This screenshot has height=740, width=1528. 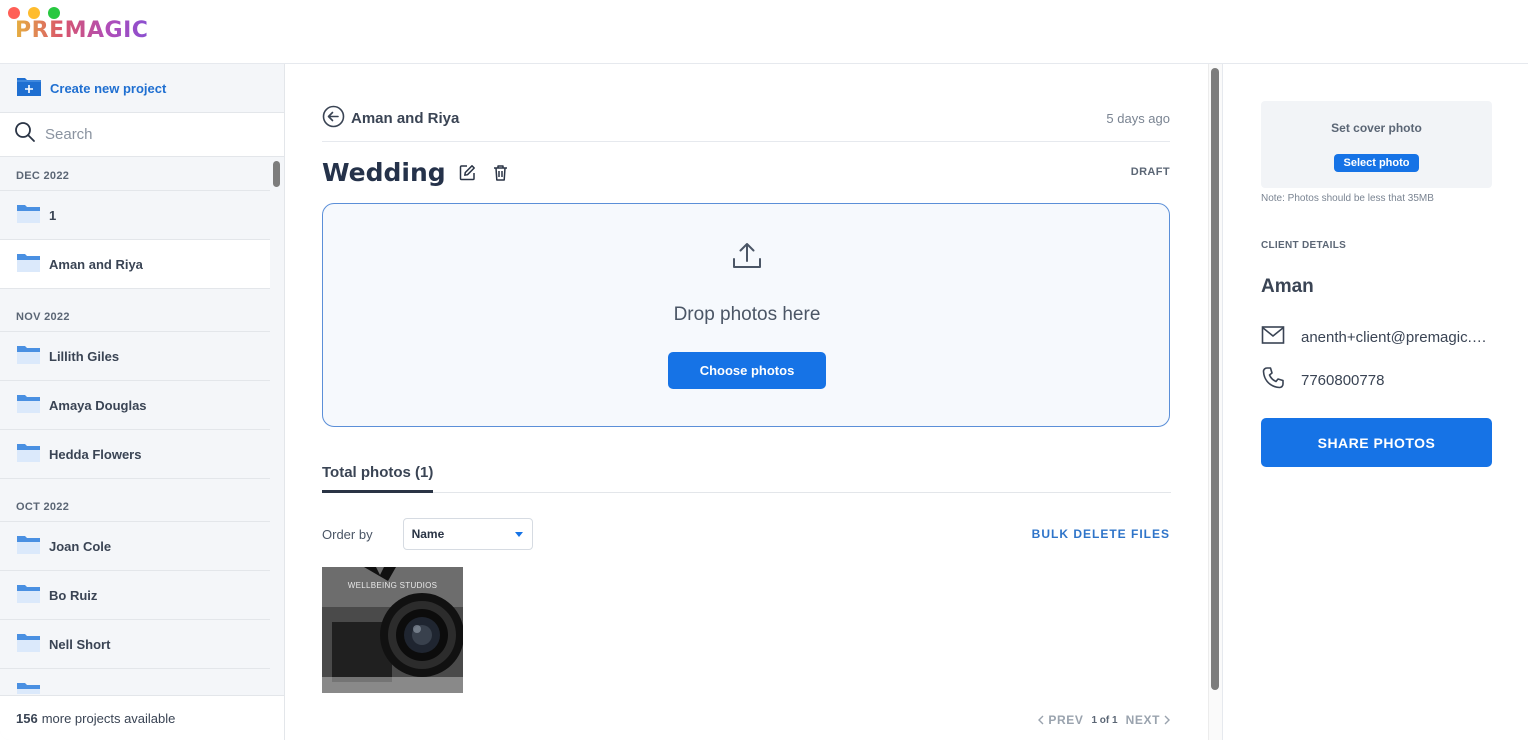 What do you see at coordinates (1396, 337) in the screenshot?
I see `client-email: anenth+client@premagic.com` at bounding box center [1396, 337].